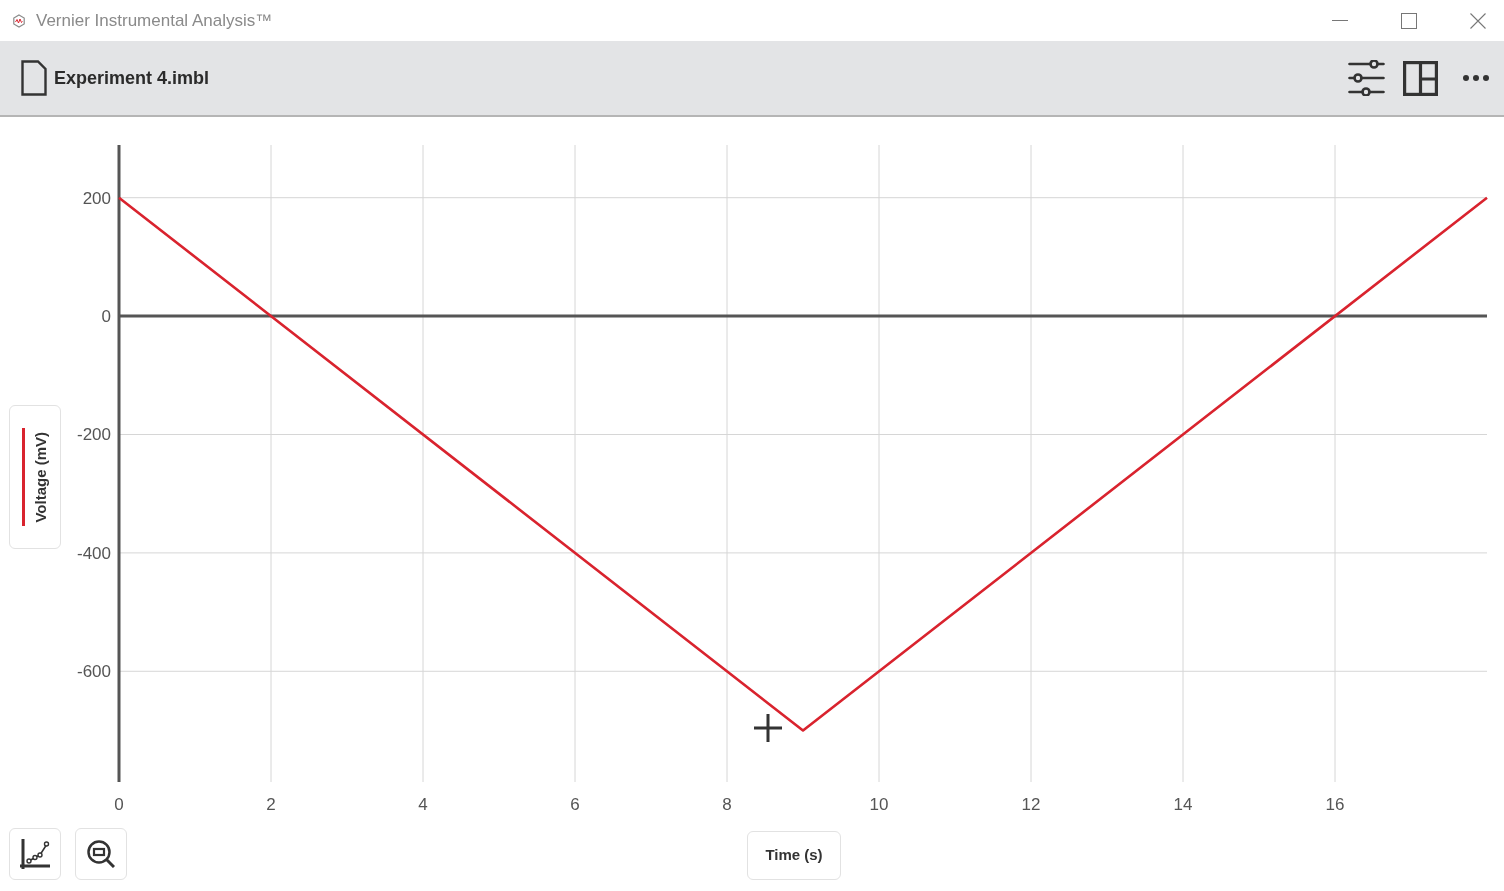  What do you see at coordinates (106, 317) in the screenshot?
I see `y-axis-tick-label: 0` at bounding box center [106, 317].